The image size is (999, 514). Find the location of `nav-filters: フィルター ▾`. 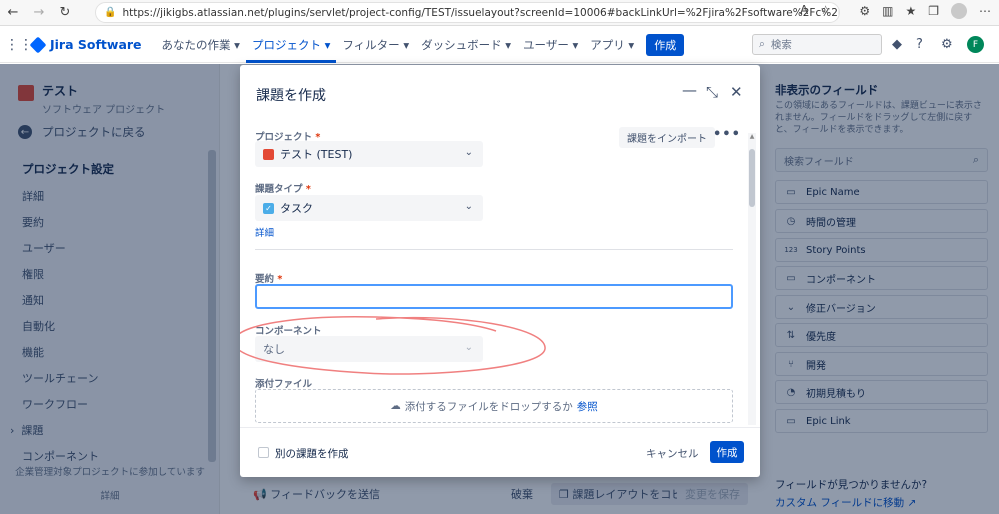

nav-filters: フィルター ▾ is located at coordinates (375, 45).